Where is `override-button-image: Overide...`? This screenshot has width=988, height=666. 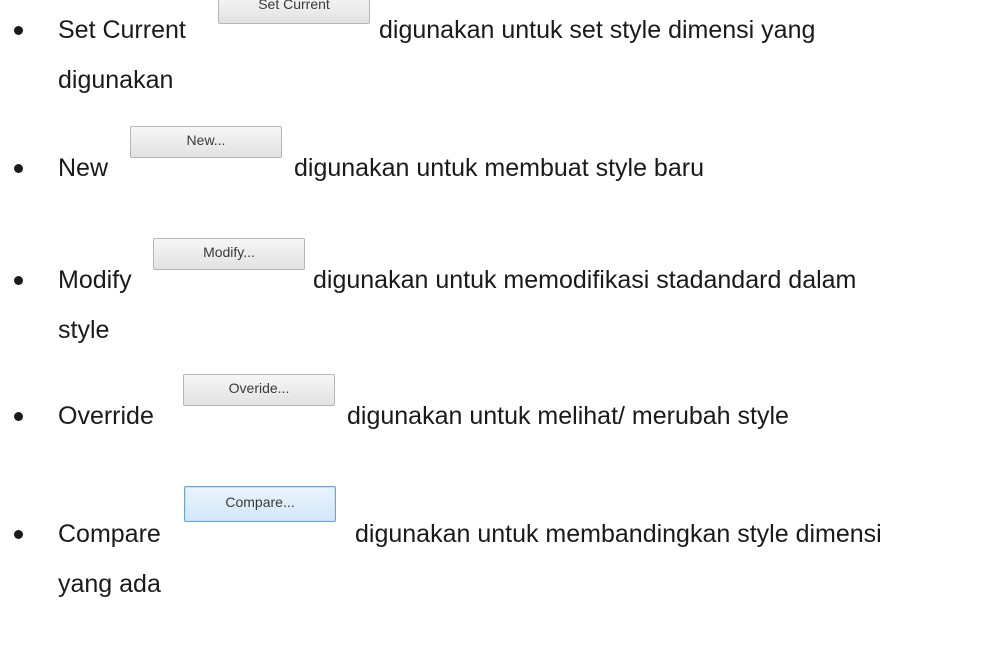 override-button-image: Overide... is located at coordinates (259, 390).